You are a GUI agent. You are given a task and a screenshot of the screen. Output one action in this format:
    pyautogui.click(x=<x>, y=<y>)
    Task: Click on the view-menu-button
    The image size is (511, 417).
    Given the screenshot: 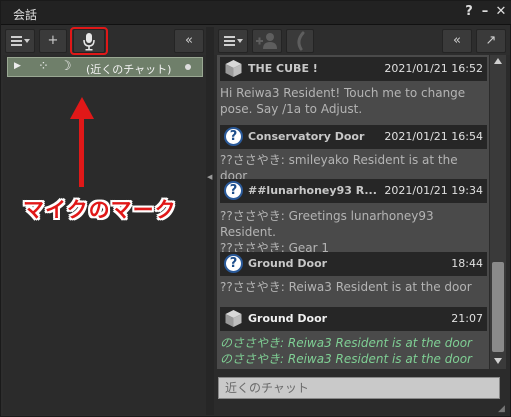 What is the action you would take?
    pyautogui.click(x=20, y=41)
    